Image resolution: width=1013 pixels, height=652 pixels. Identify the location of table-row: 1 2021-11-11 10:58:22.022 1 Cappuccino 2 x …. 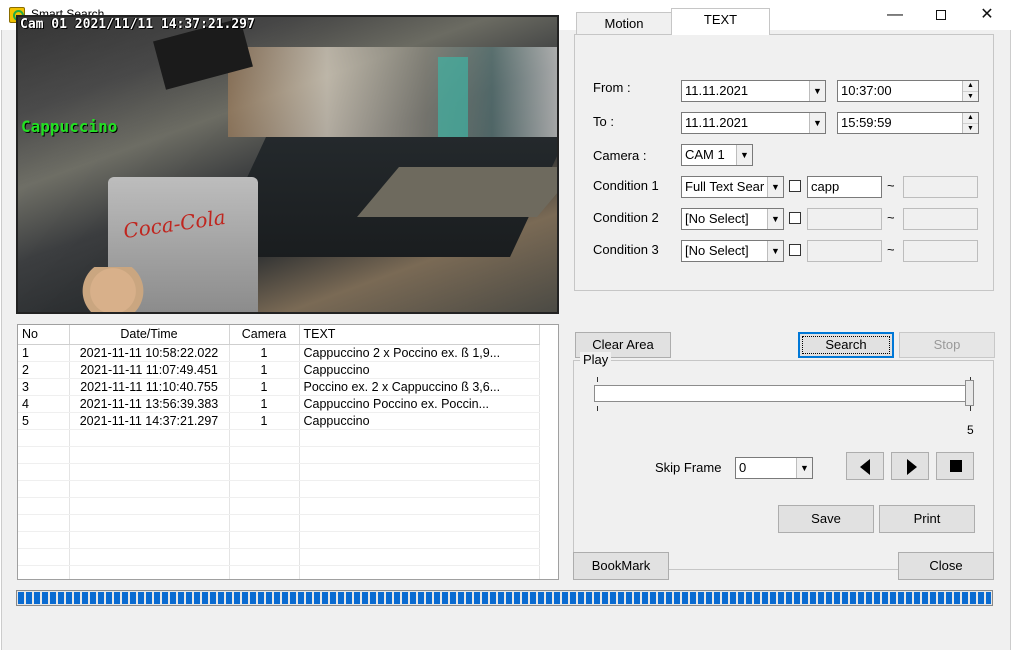
(279, 353).